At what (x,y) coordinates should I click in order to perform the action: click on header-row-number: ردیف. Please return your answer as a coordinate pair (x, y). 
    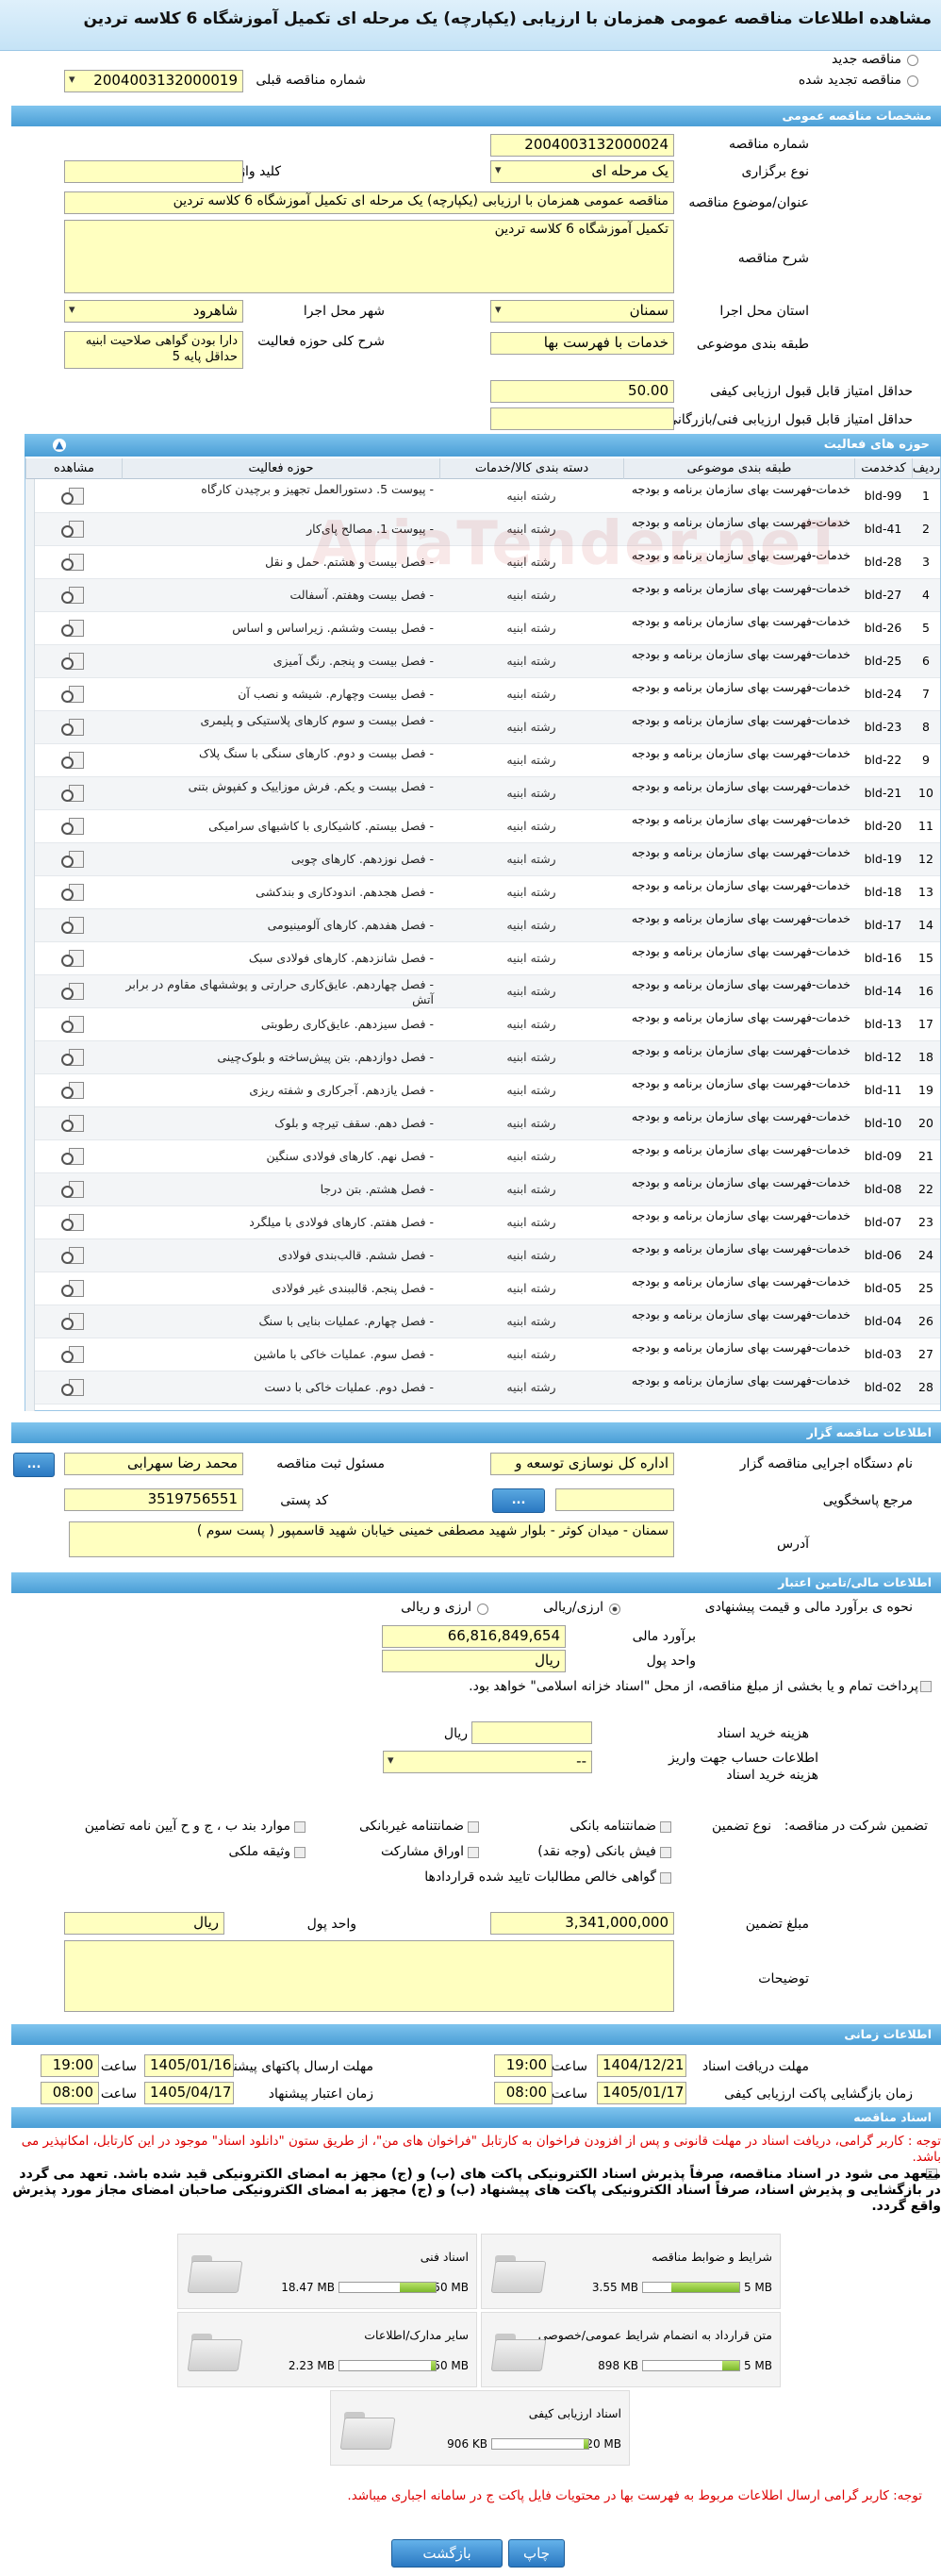
    Looking at the image, I should click on (926, 468).